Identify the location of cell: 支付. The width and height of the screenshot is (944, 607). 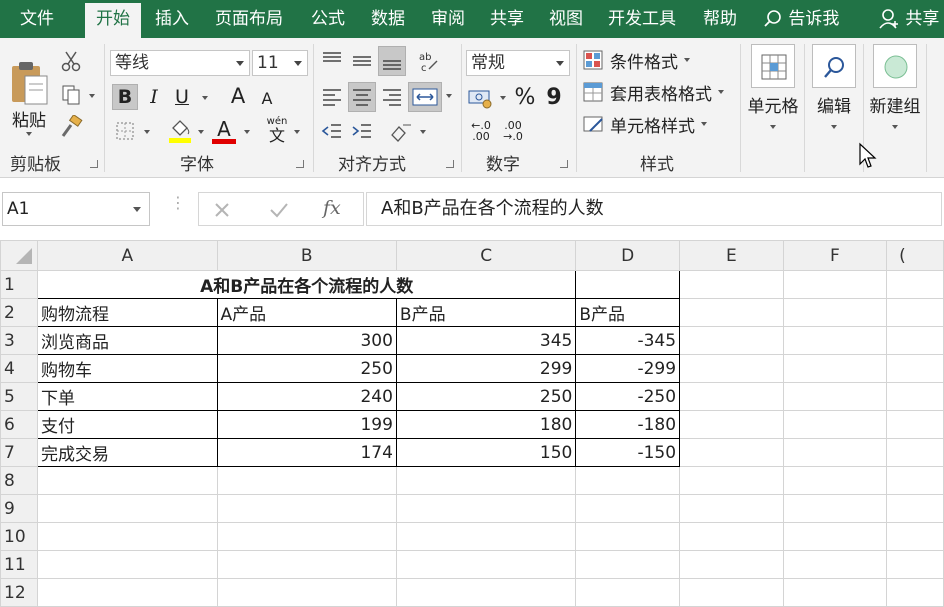
(127, 424).